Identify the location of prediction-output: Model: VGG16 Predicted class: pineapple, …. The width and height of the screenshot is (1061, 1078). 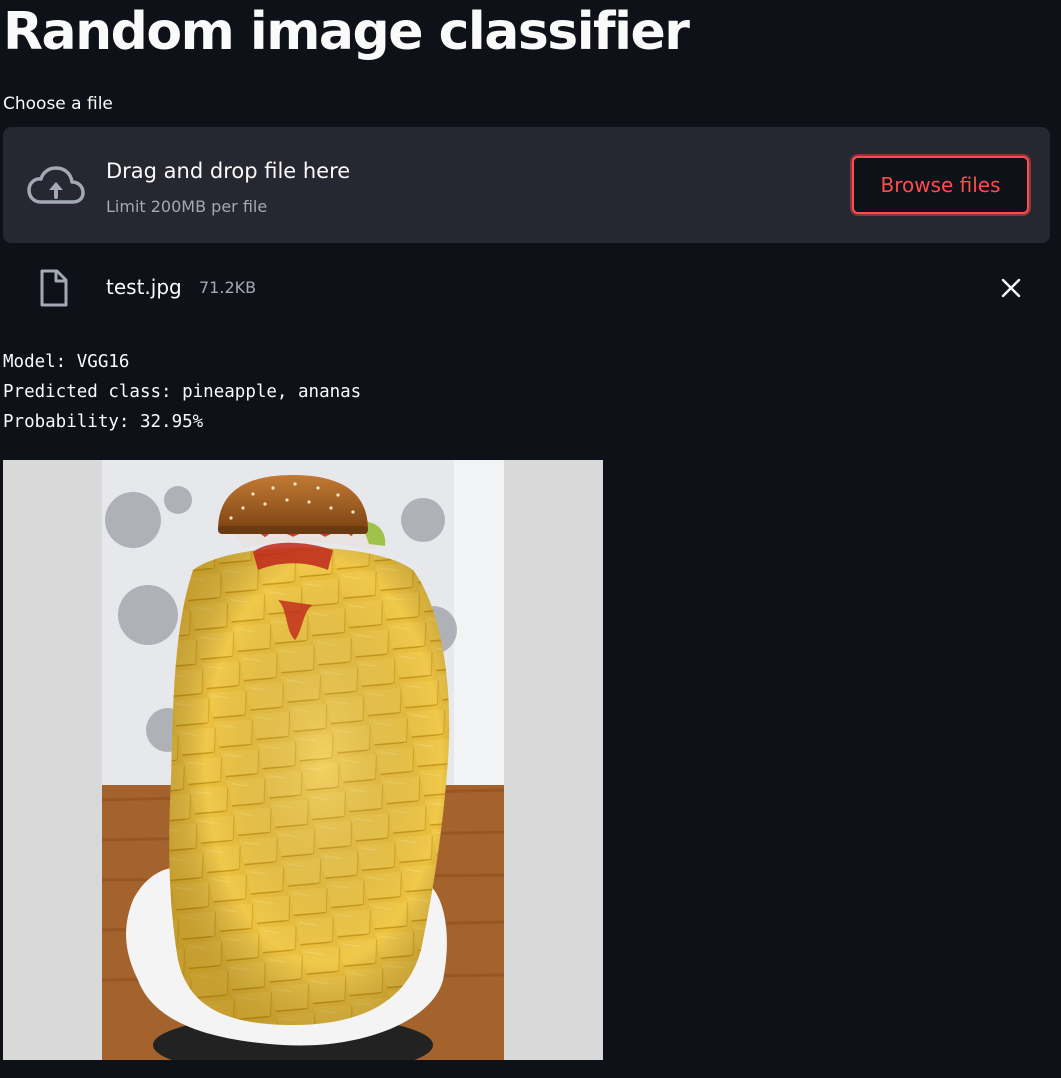
(182, 392).